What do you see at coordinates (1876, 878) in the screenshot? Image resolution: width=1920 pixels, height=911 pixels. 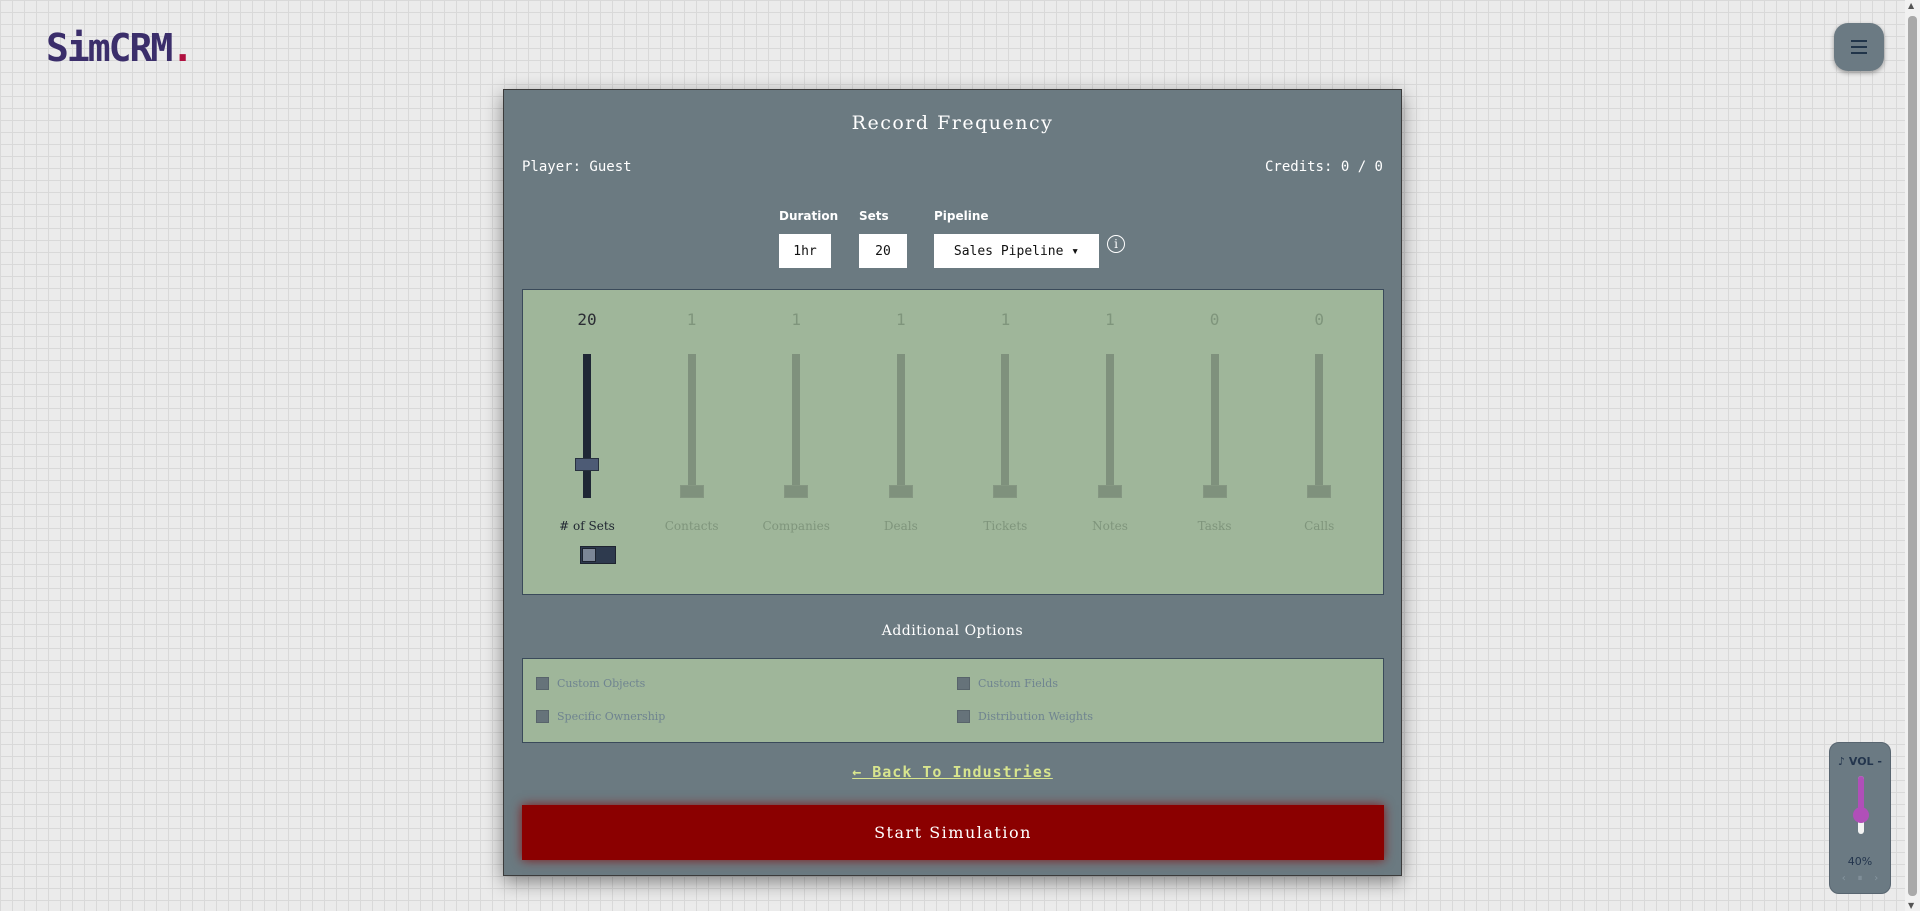 I see `next-track-icon: ›` at bounding box center [1876, 878].